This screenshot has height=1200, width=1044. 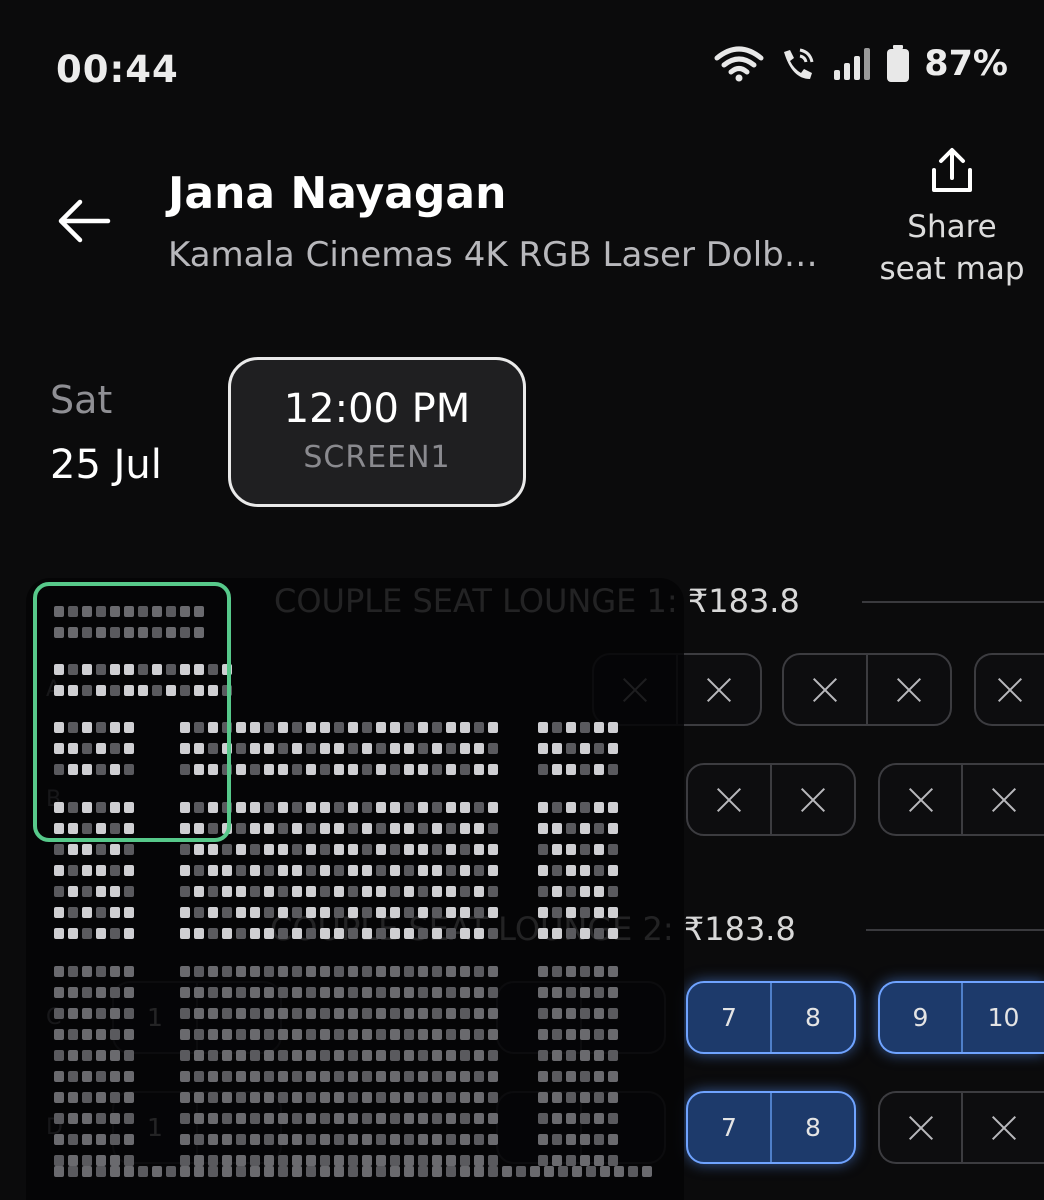 What do you see at coordinates (812, 1017) in the screenshot?
I see `seat-c8: 8` at bounding box center [812, 1017].